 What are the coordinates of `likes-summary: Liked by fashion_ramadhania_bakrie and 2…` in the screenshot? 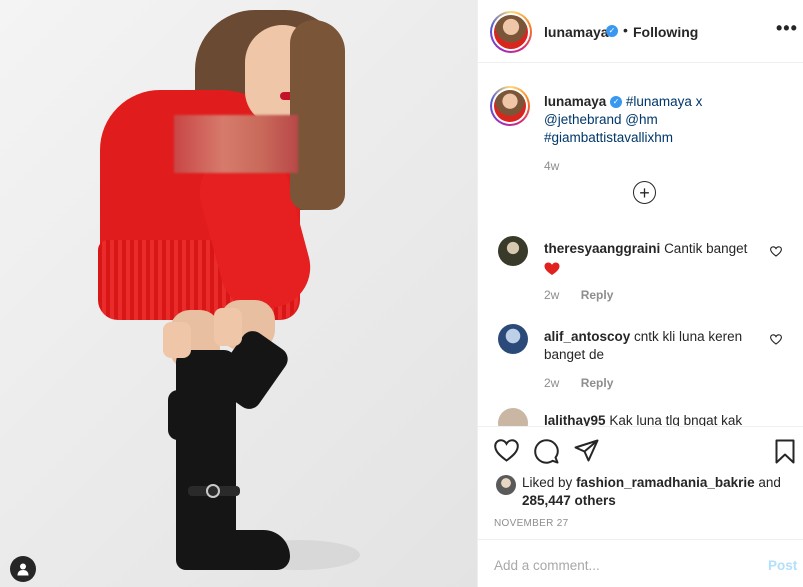 It's located at (657, 492).